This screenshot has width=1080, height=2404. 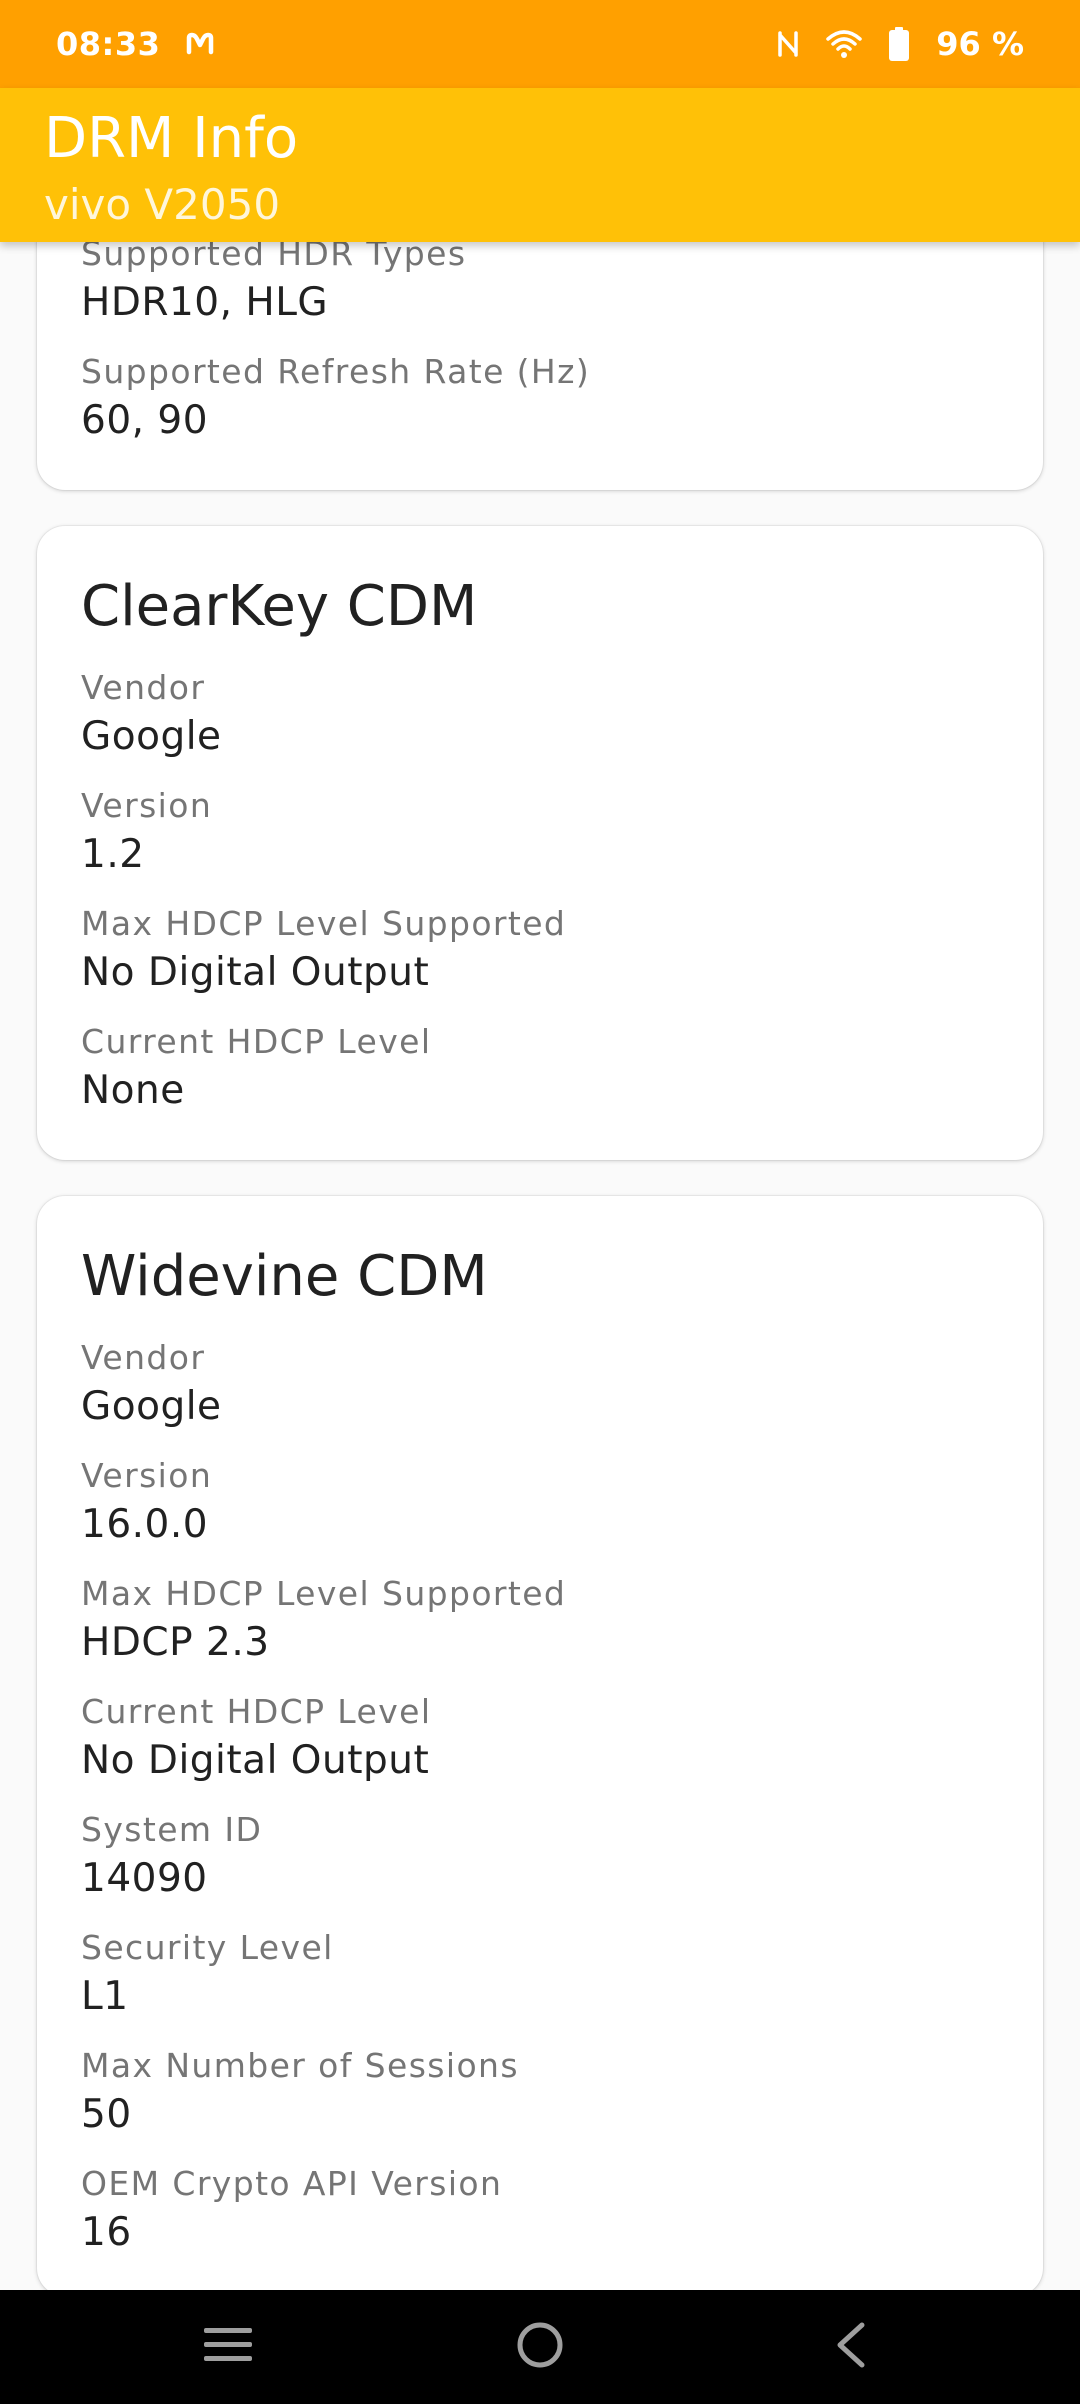 I want to click on battery-percent: 96 %, so click(x=980, y=44).